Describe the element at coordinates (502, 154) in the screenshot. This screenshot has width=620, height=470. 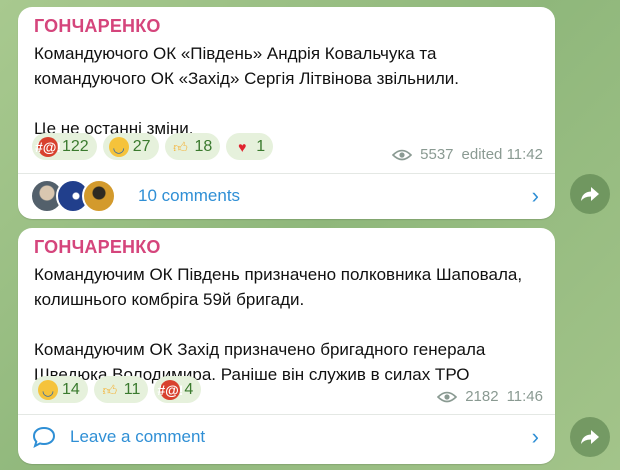
I see `message-time: edited 11:42` at that location.